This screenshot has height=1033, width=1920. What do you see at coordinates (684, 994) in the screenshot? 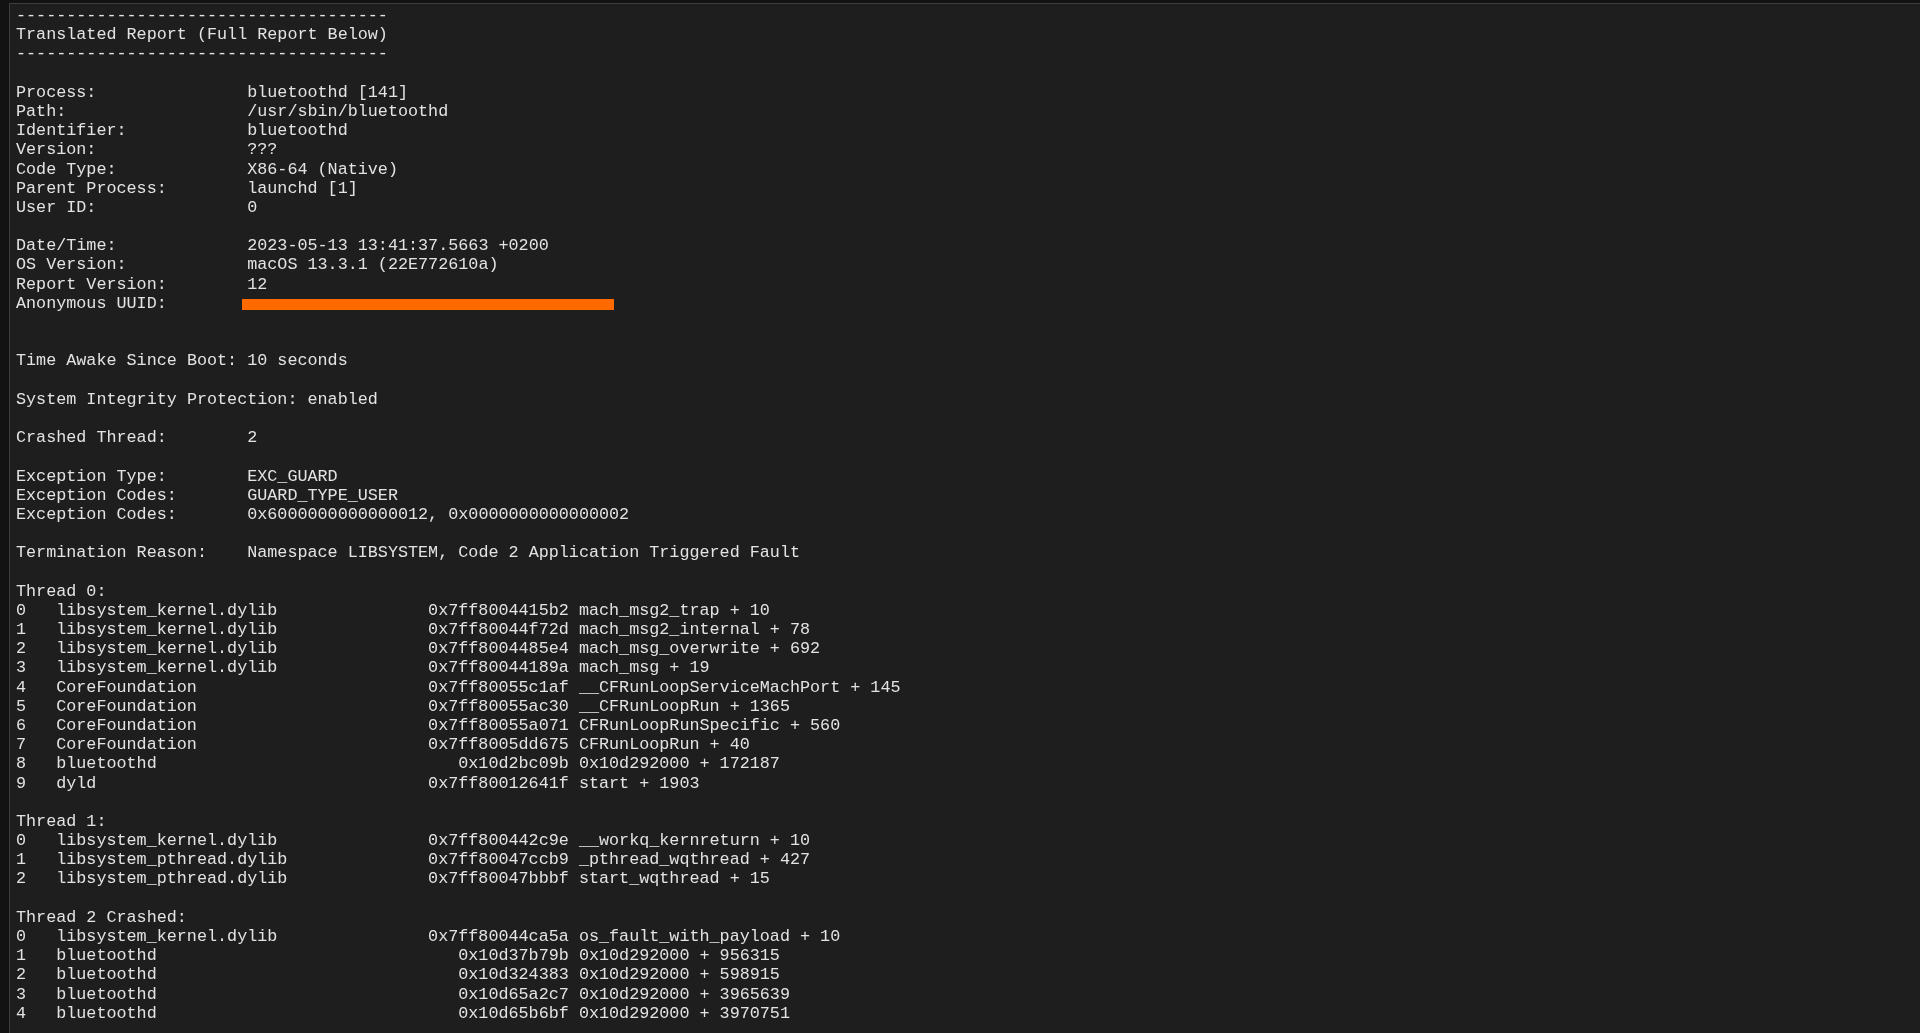
I see `symbol-name: 0x10d292000 + 3965639` at bounding box center [684, 994].